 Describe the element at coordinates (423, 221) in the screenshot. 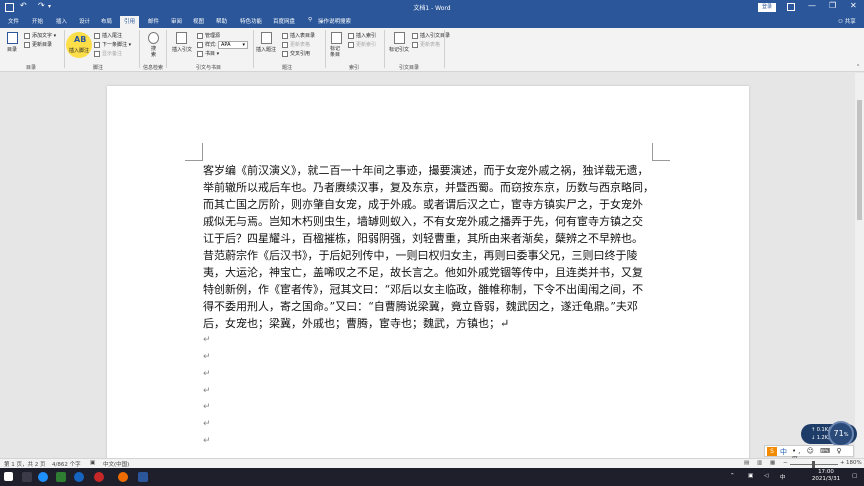

I see `text-line: 戚似无与焉。岂知木朽则虫生，墙罅则蚁入，不有女宠外戚之播弄于先，何有宦寺方镇之交` at that location.